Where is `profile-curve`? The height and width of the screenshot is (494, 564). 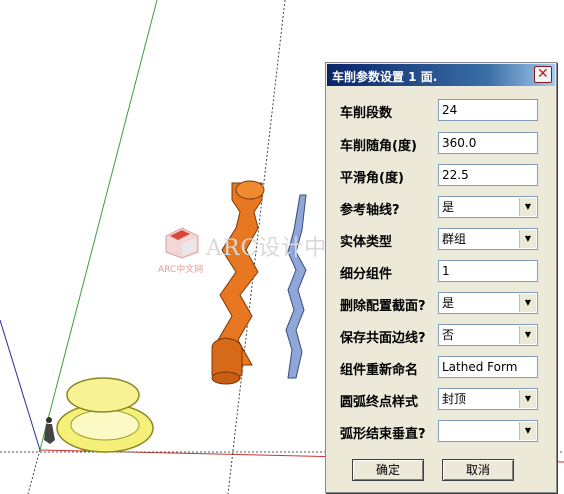 profile-curve is located at coordinates (296, 286).